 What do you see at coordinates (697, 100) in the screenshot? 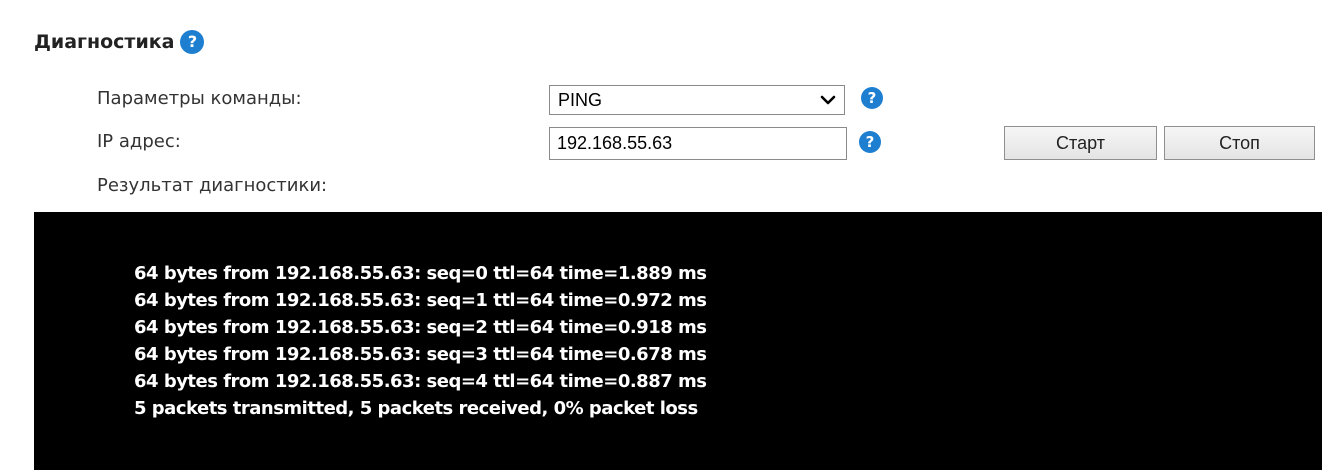
I see `command-select: PING` at bounding box center [697, 100].